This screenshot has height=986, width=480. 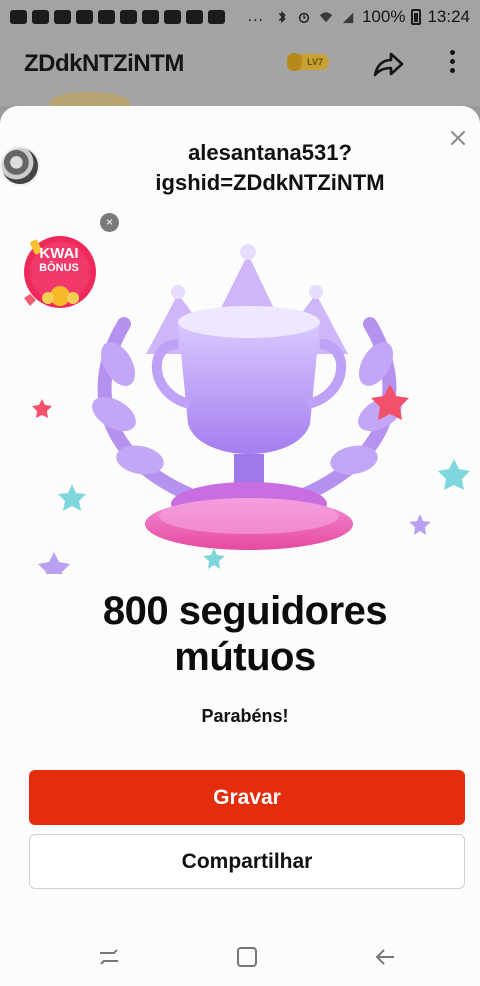 What do you see at coordinates (245, 634) in the screenshot?
I see `achievement-title: 800 seguidores mútuos` at bounding box center [245, 634].